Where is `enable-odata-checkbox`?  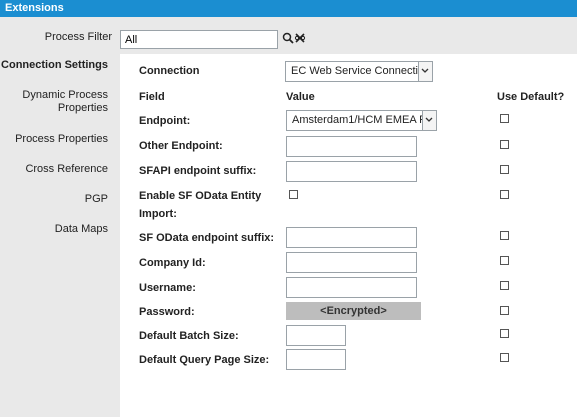
enable-odata-checkbox is located at coordinates (293, 194).